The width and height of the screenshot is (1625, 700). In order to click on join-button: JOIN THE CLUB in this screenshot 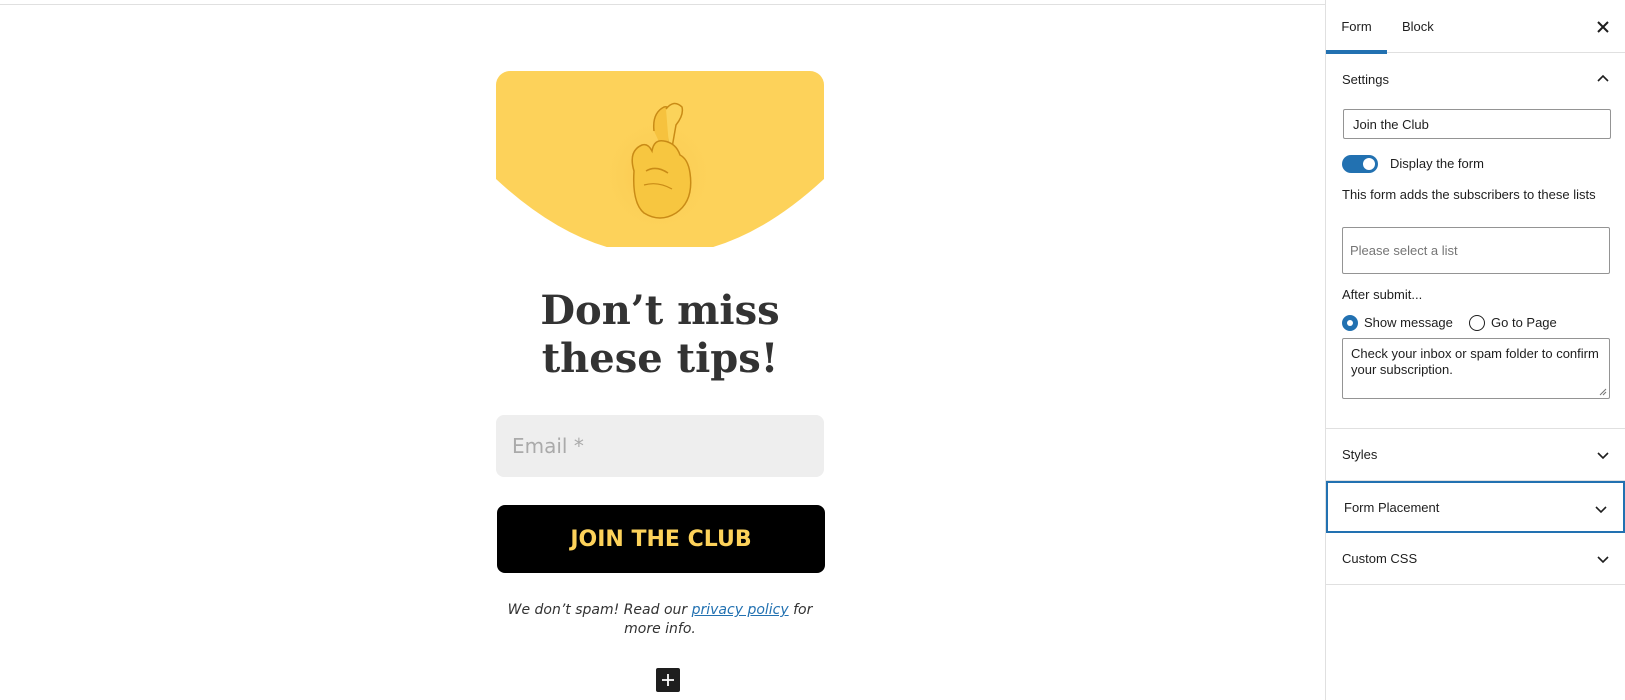, I will do `click(661, 539)`.